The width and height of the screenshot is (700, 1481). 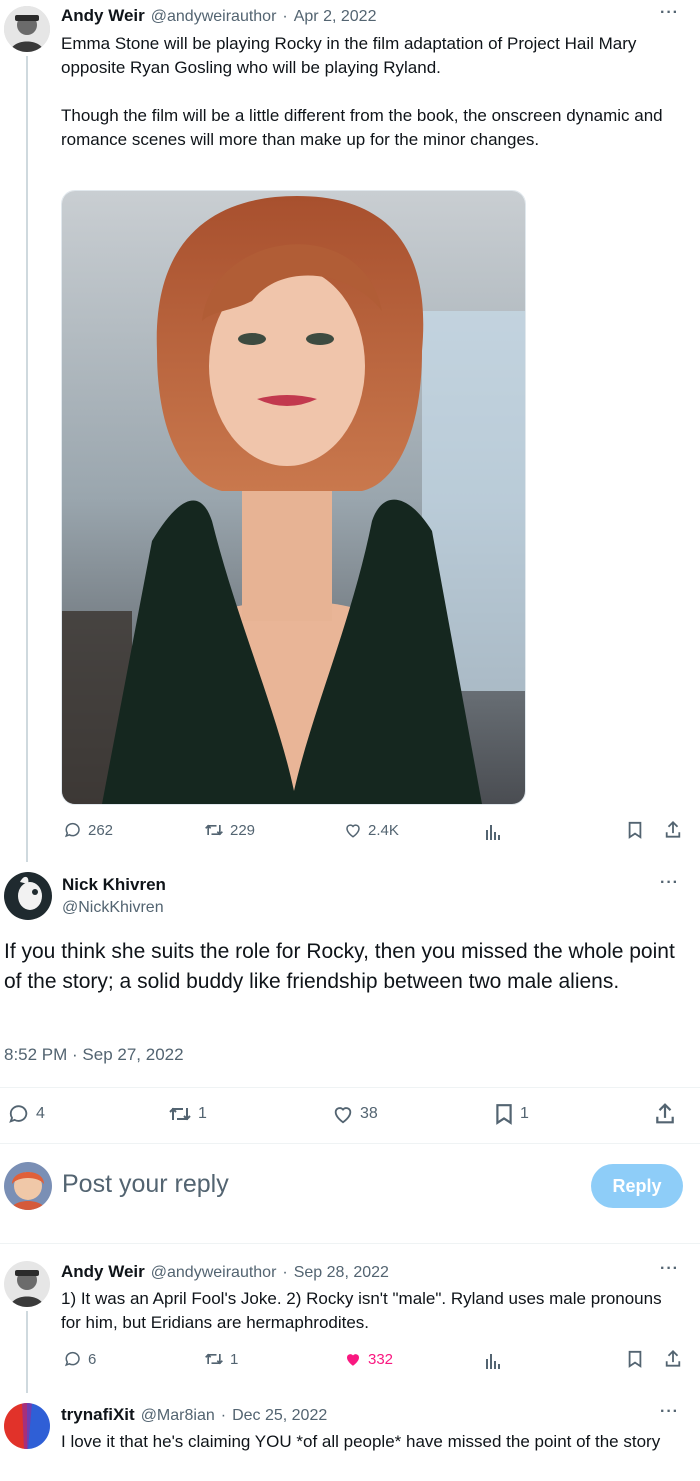 What do you see at coordinates (381, 1359) in the screenshot?
I see `like-count: 332` at bounding box center [381, 1359].